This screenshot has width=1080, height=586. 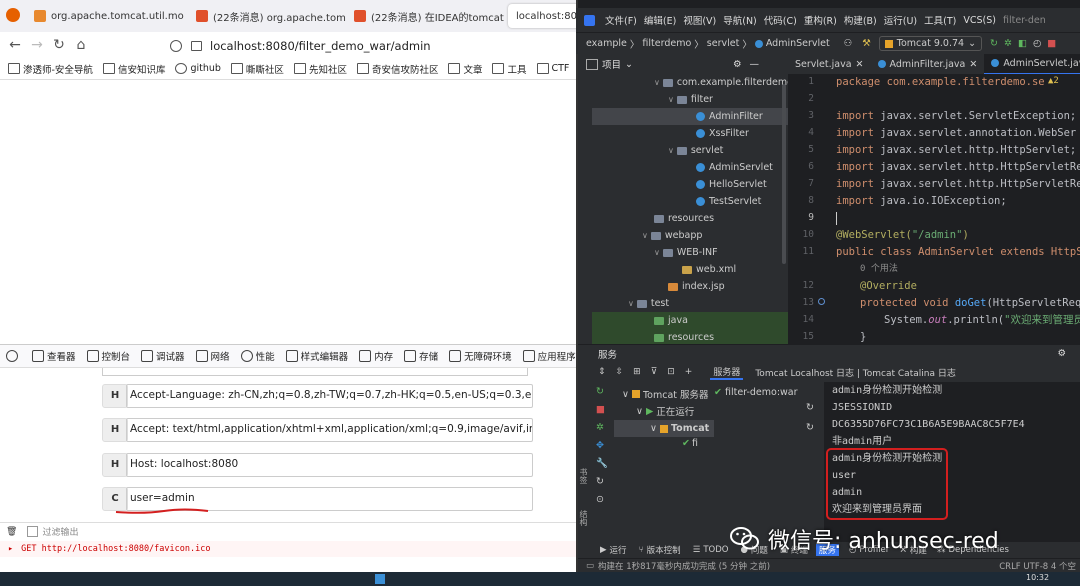 I want to click on devtools-tab-network: 网络, so click(x=212, y=356).